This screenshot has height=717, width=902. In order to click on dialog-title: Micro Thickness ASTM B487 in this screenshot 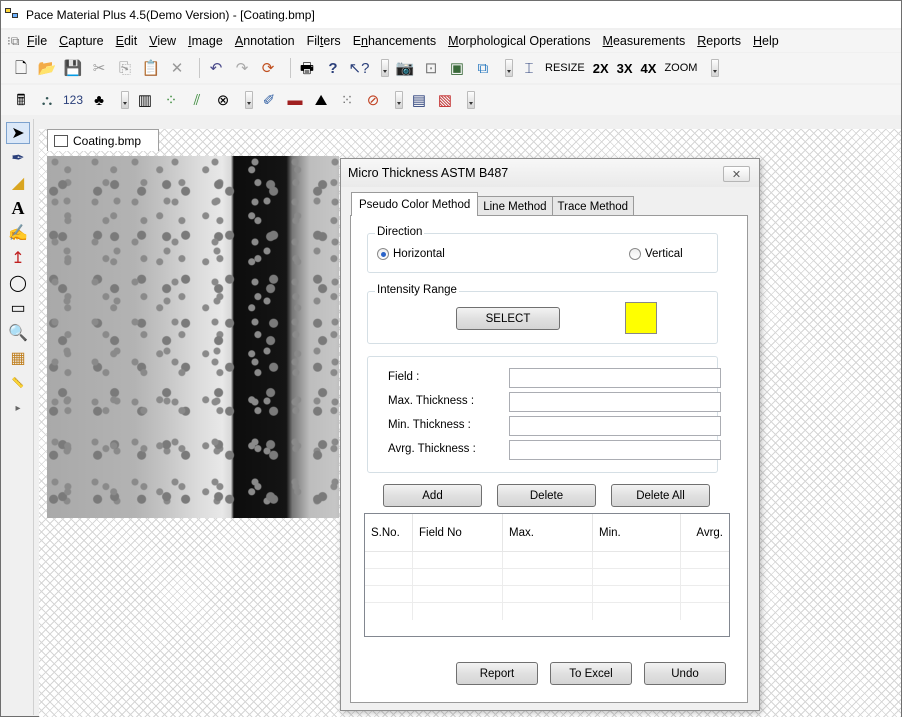, I will do `click(428, 173)`.